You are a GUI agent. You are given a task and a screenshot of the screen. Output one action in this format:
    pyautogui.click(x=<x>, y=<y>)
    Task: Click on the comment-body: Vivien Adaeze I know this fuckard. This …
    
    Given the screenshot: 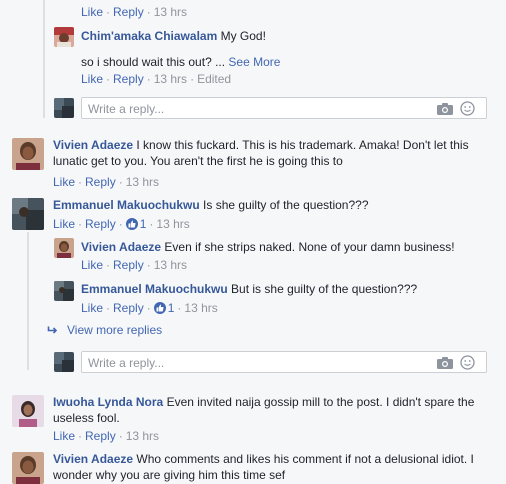 What is the action you would take?
    pyautogui.click(x=273, y=153)
    